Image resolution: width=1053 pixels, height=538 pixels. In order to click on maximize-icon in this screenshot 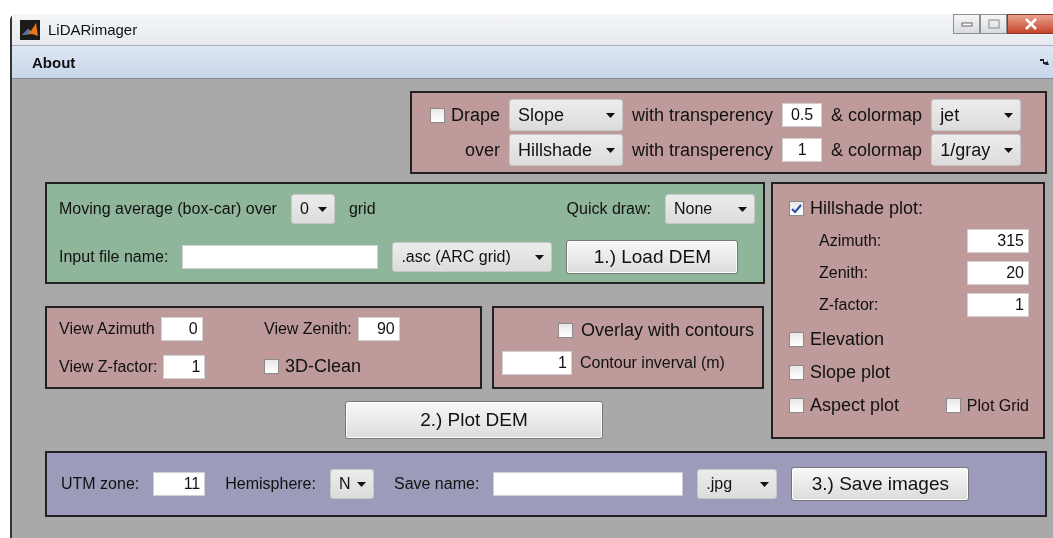, I will do `click(993, 24)`.